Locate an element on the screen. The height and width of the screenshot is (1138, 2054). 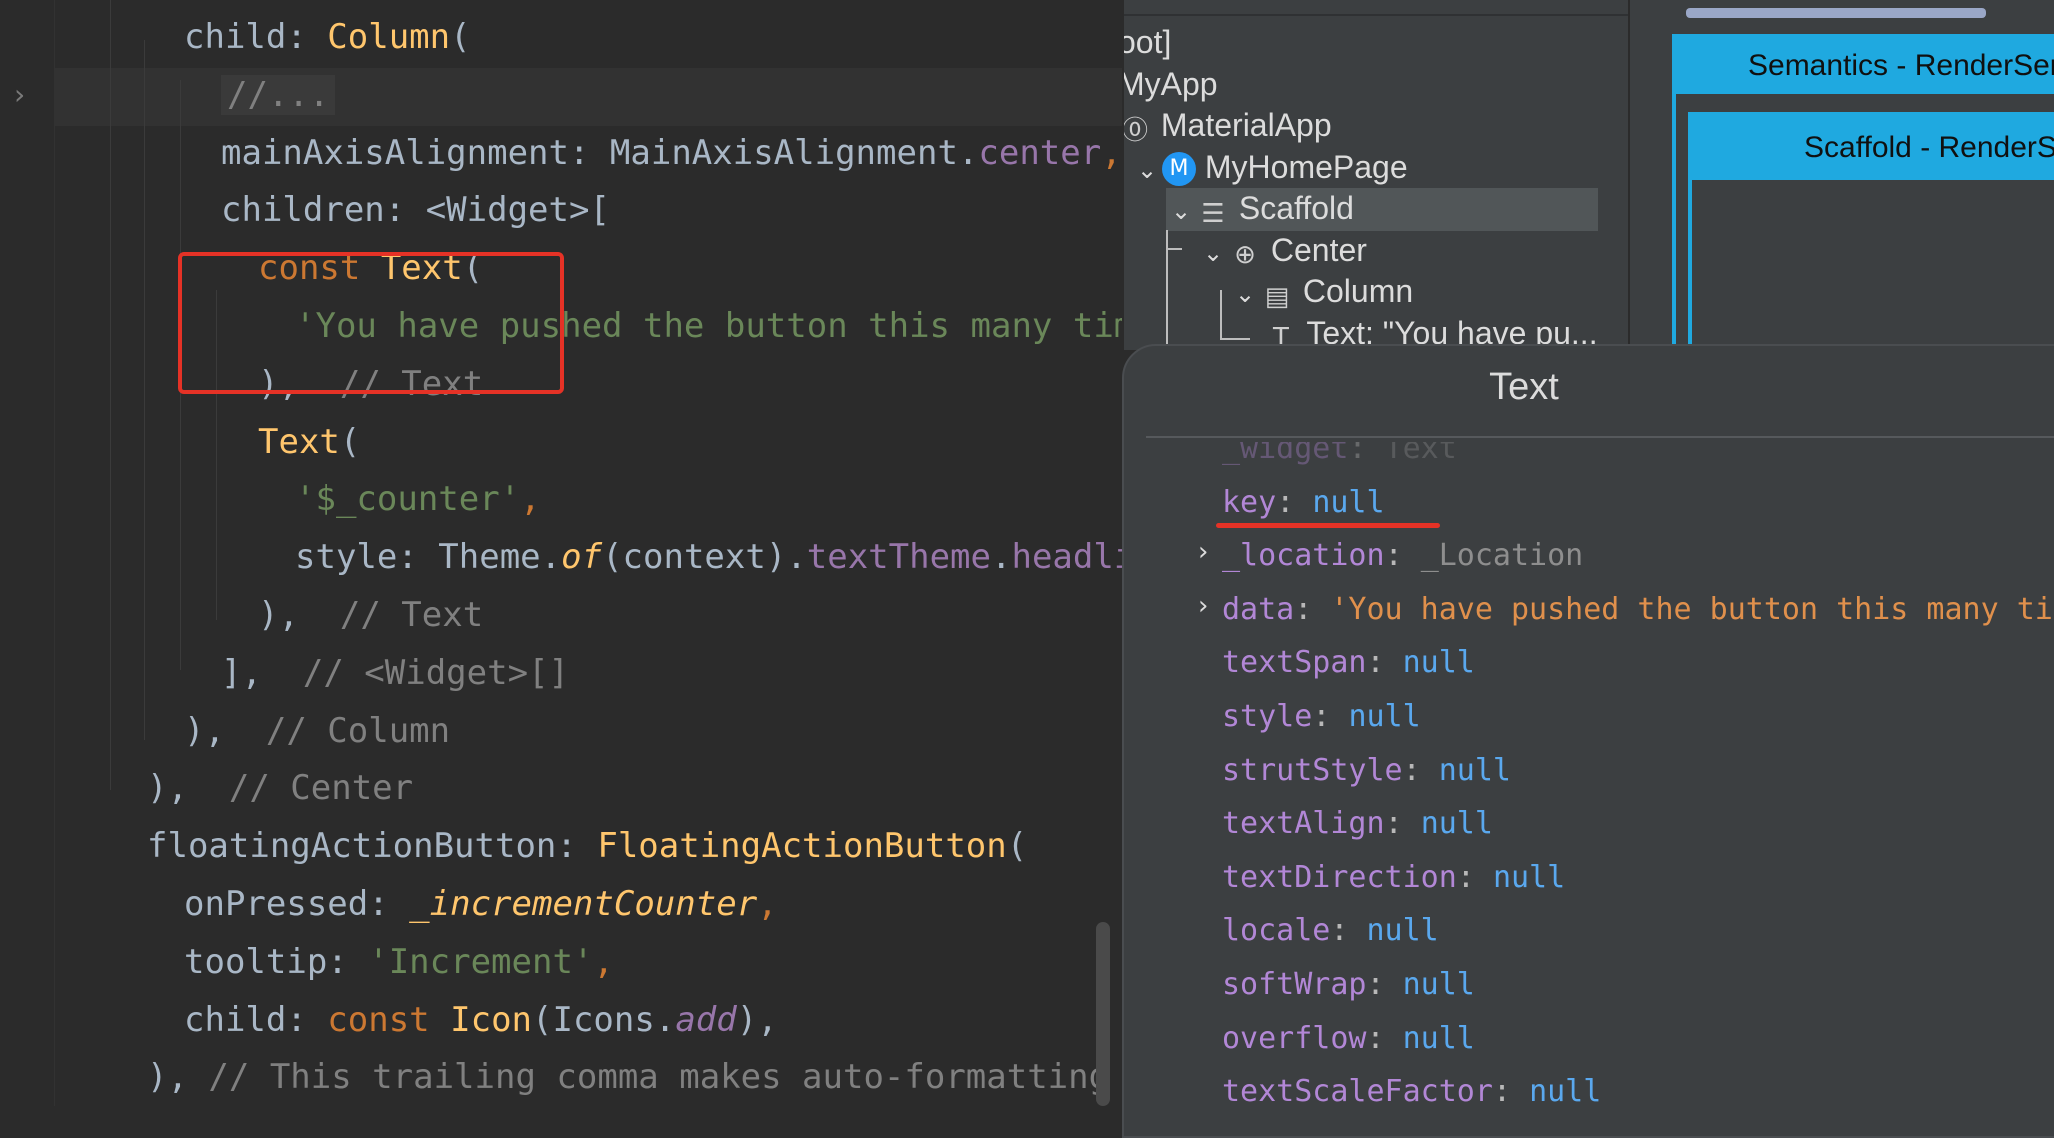
property-row-softwrap: softWrap: null is located at coordinates (1348, 985).